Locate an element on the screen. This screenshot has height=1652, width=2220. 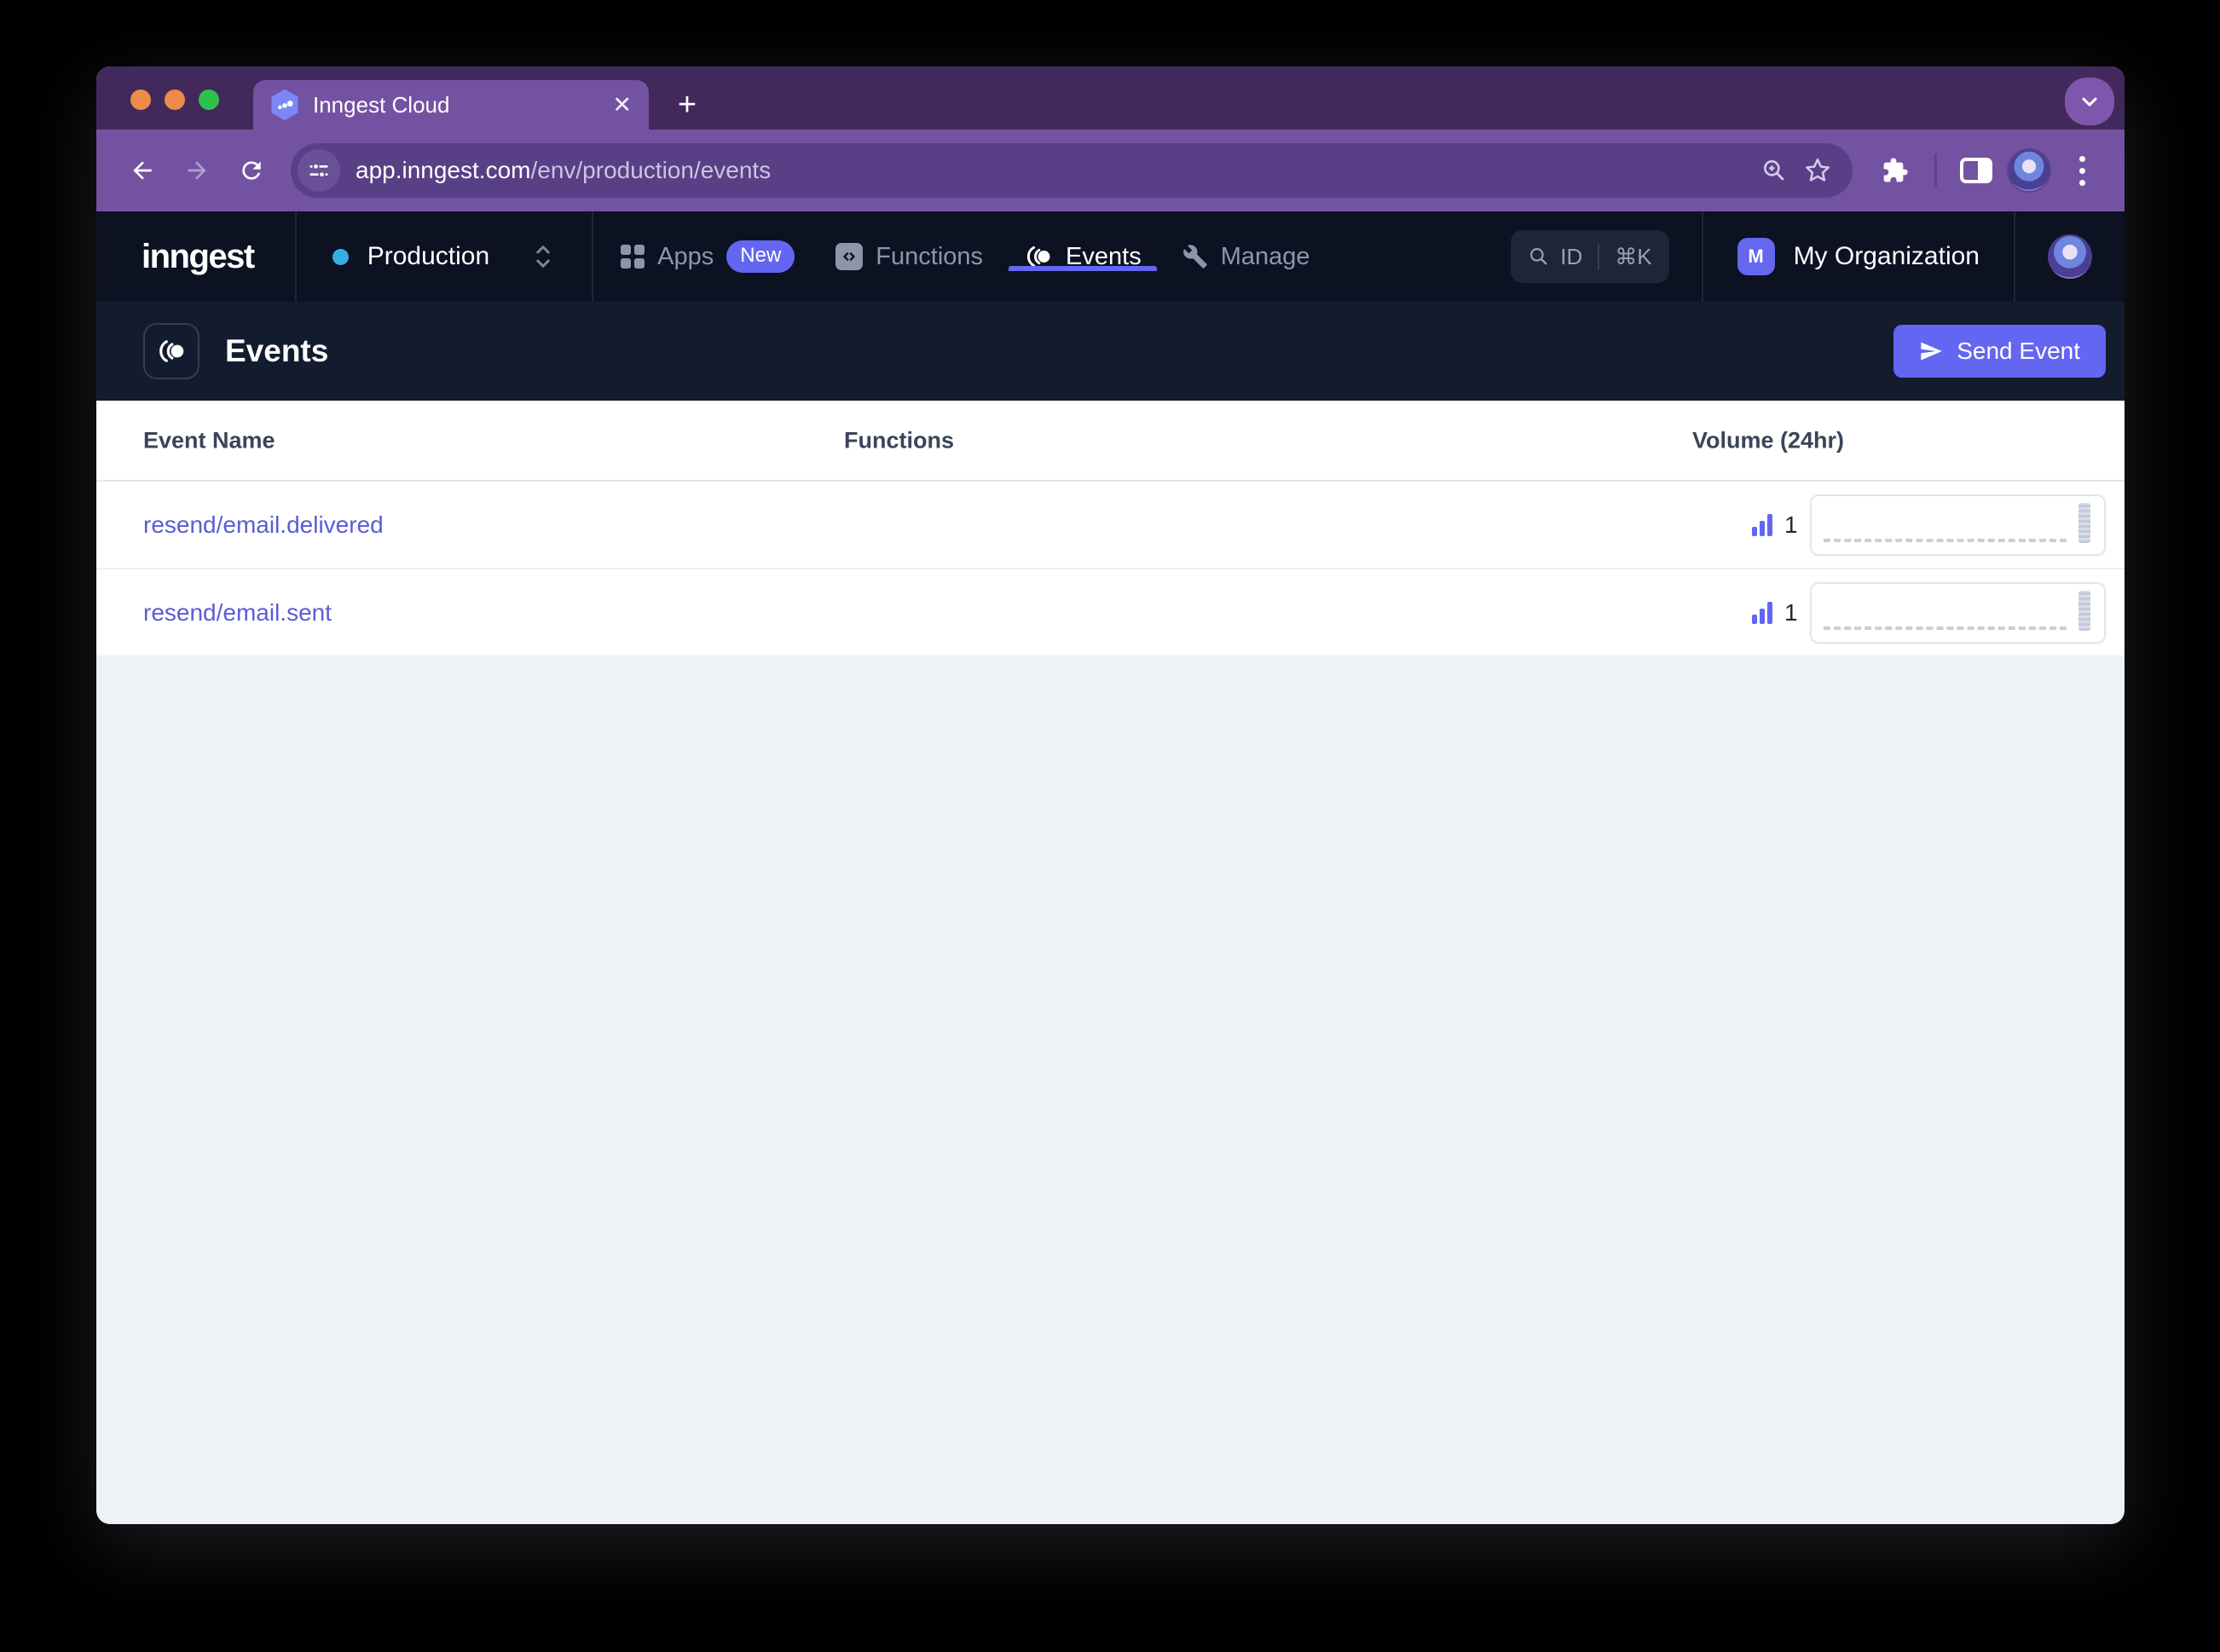
tab-title: Inngest Cloud is located at coordinates (381, 104).